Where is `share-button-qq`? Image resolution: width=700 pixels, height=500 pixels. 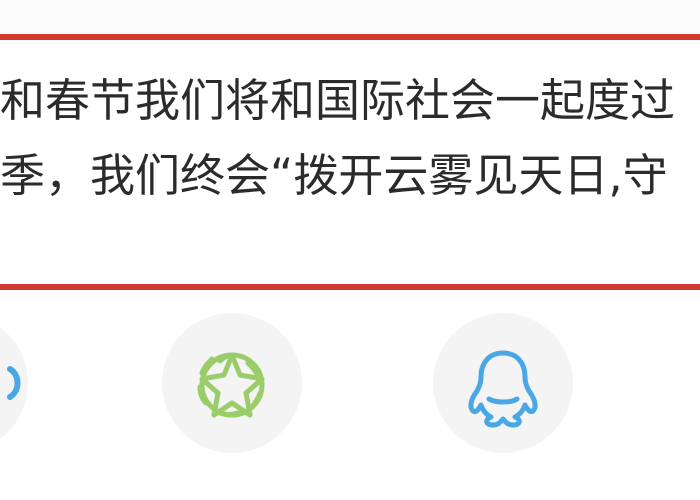
share-button-qq is located at coordinates (503, 383).